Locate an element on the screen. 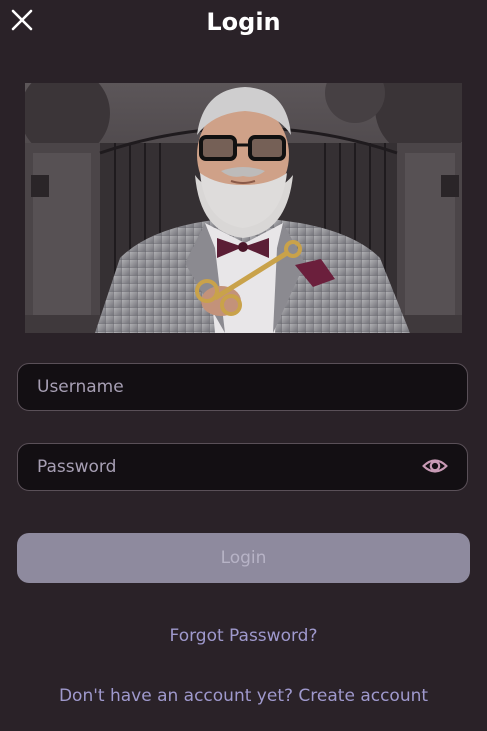 This screenshot has height=731, width=487. password-input is located at coordinates (227, 467).